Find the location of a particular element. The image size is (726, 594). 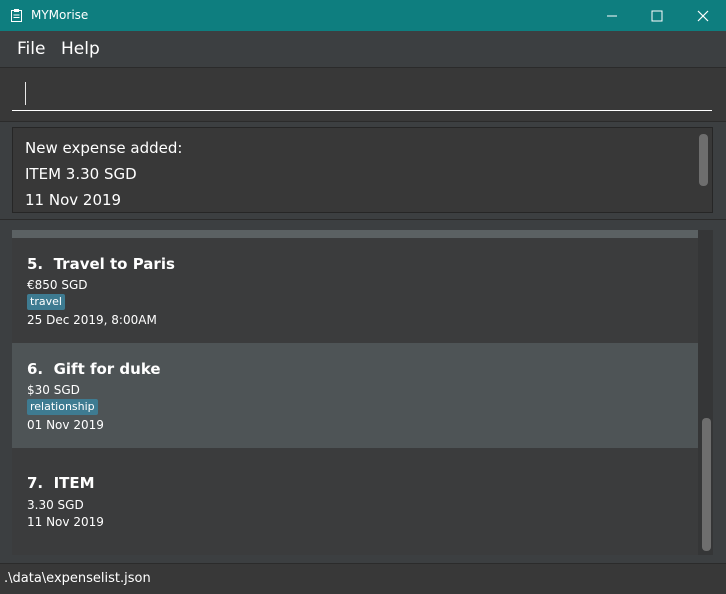

expense-date: 11 Nov 2019 is located at coordinates (65, 522).